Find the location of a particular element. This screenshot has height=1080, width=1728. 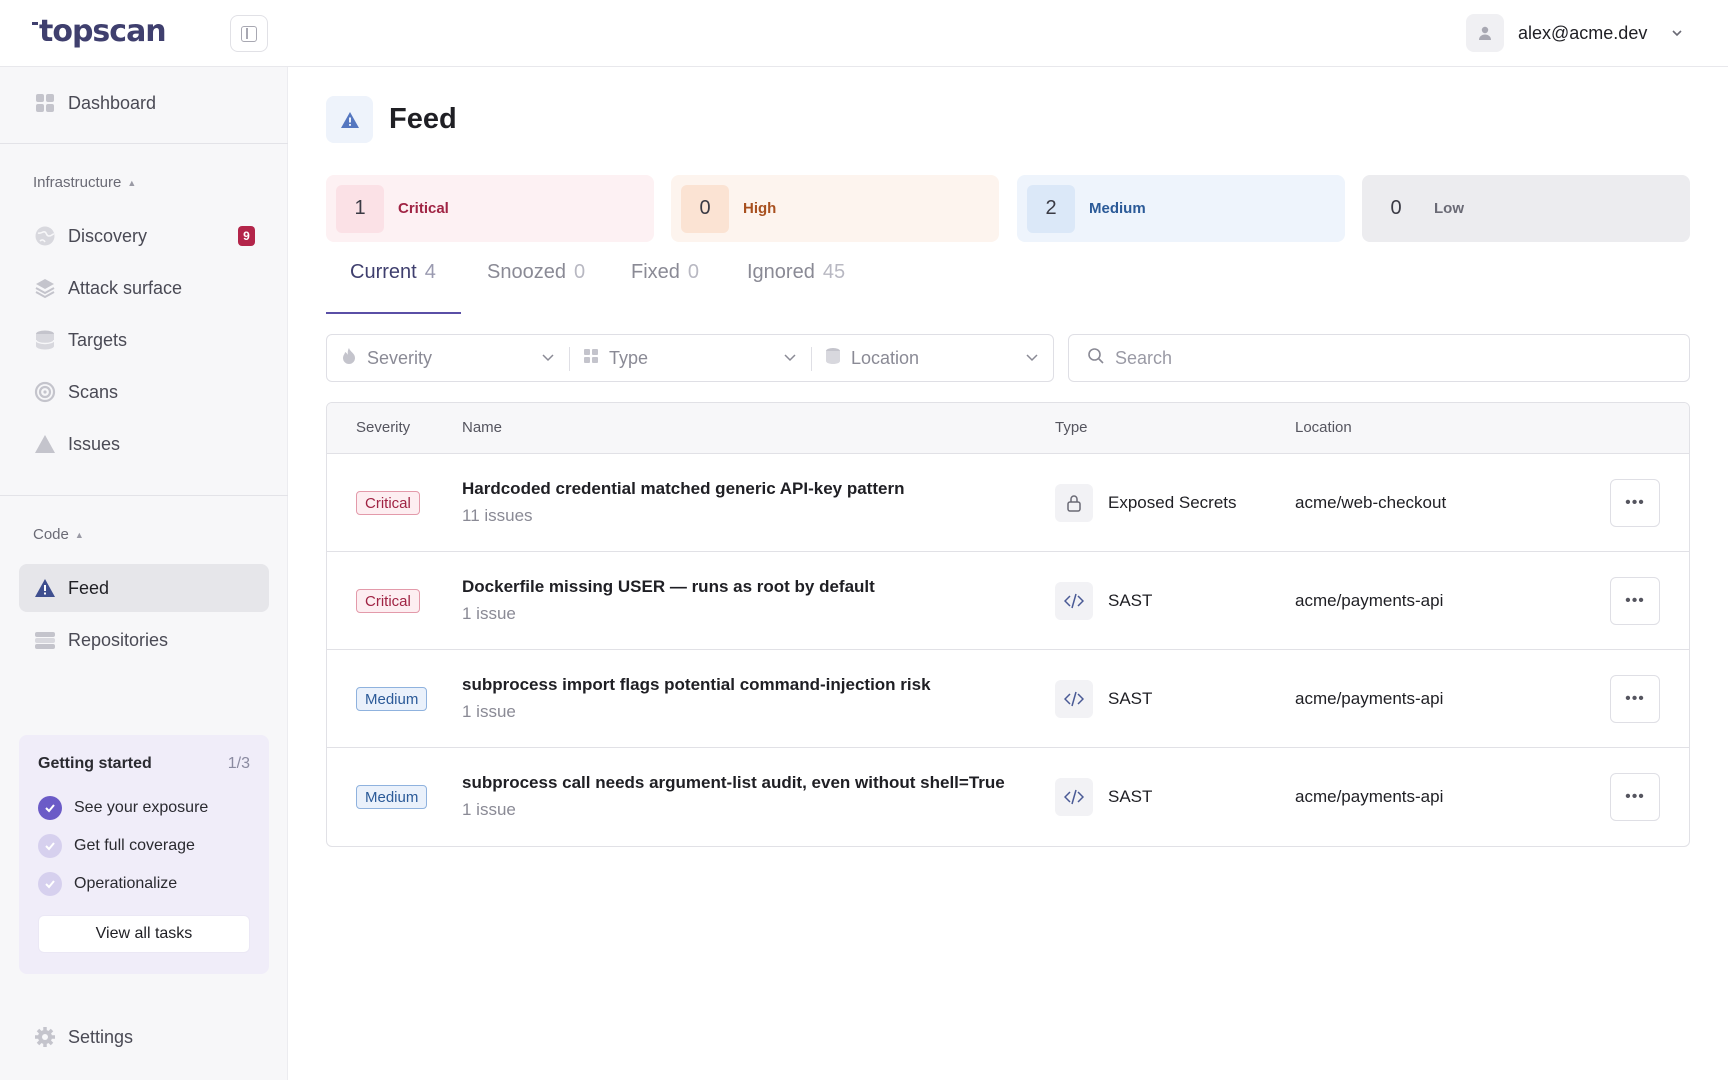

filter-bar: Severity Type Location is located at coordinates (690, 358).